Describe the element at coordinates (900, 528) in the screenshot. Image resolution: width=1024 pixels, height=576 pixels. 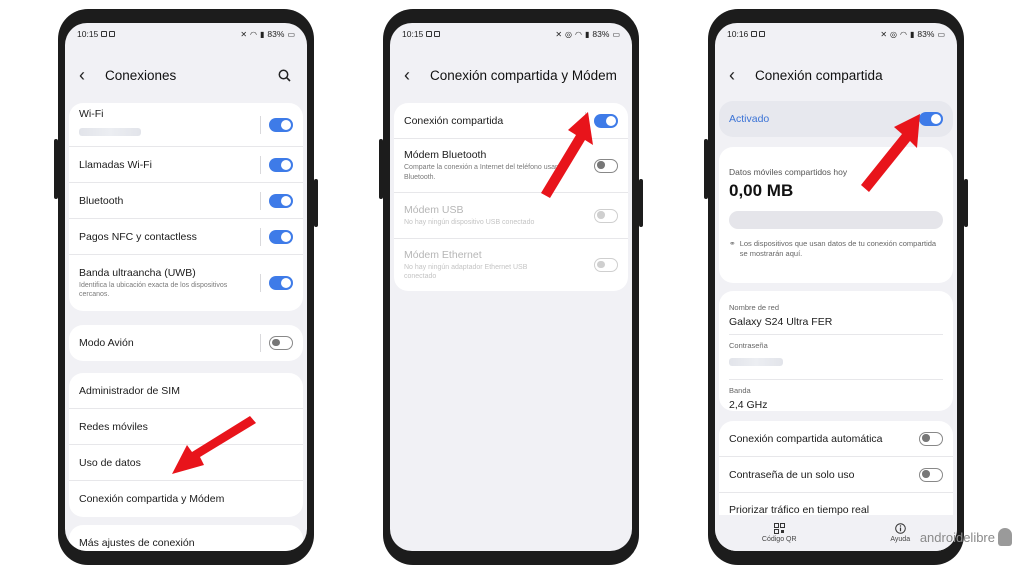
I see `info-icon` at that location.